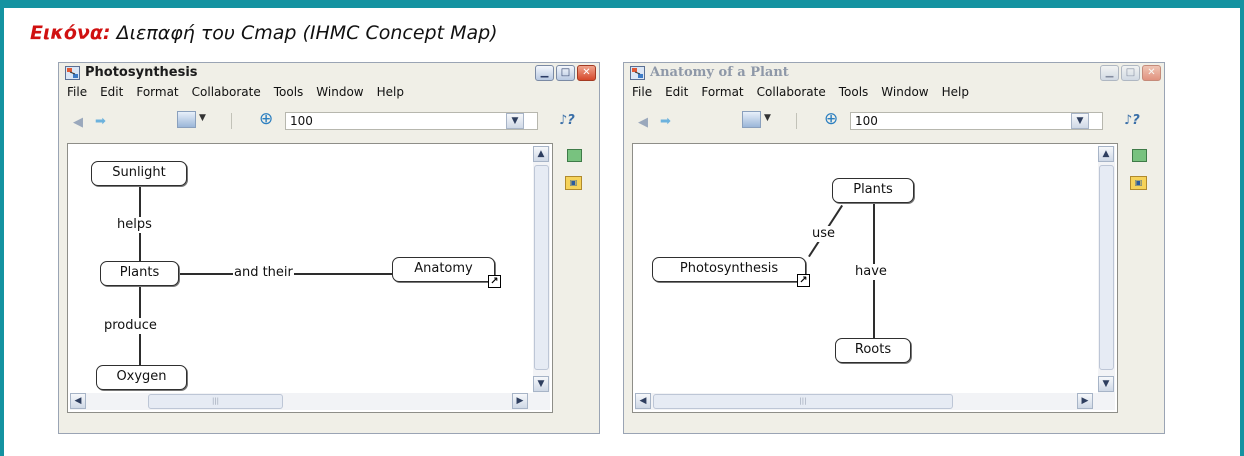 The height and width of the screenshot is (456, 1244). Describe the element at coordinates (329, 73) in the screenshot. I see `title-bar: Photosynthesis ▁ □ ✕` at that location.